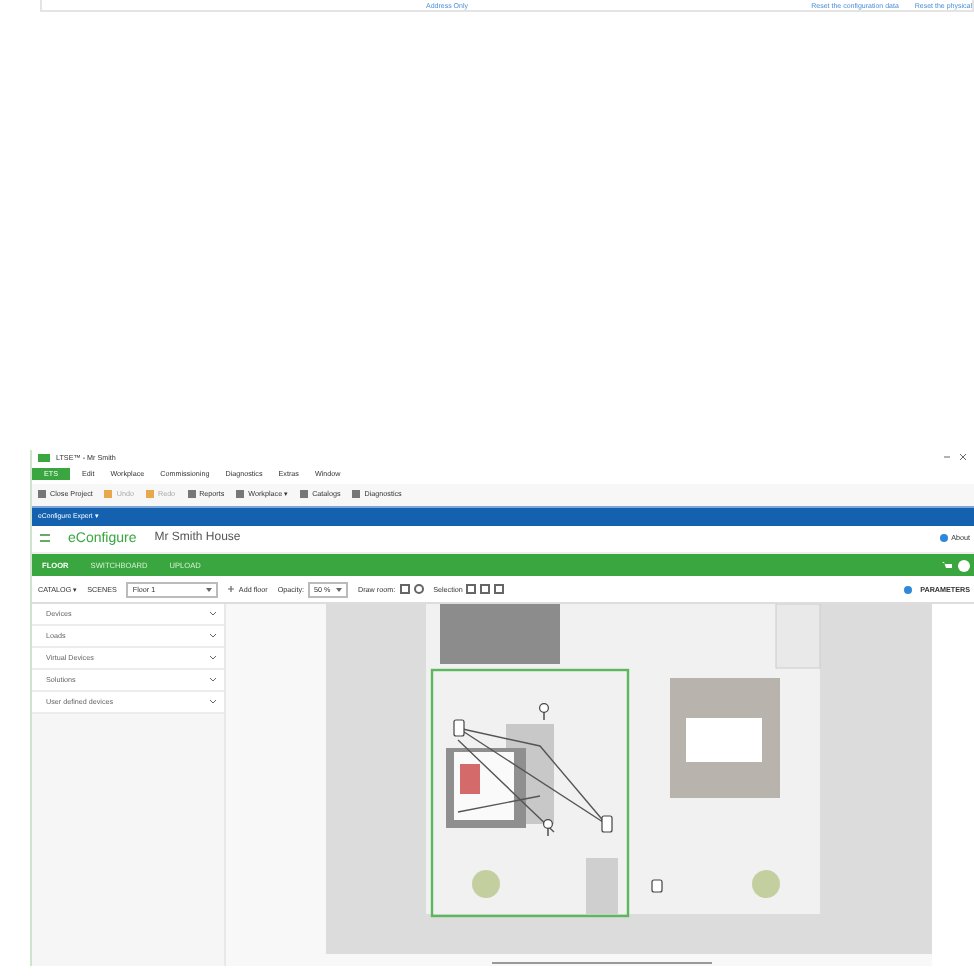 The image size is (974, 978). I want to click on app-logo-icon, so click(44, 457).